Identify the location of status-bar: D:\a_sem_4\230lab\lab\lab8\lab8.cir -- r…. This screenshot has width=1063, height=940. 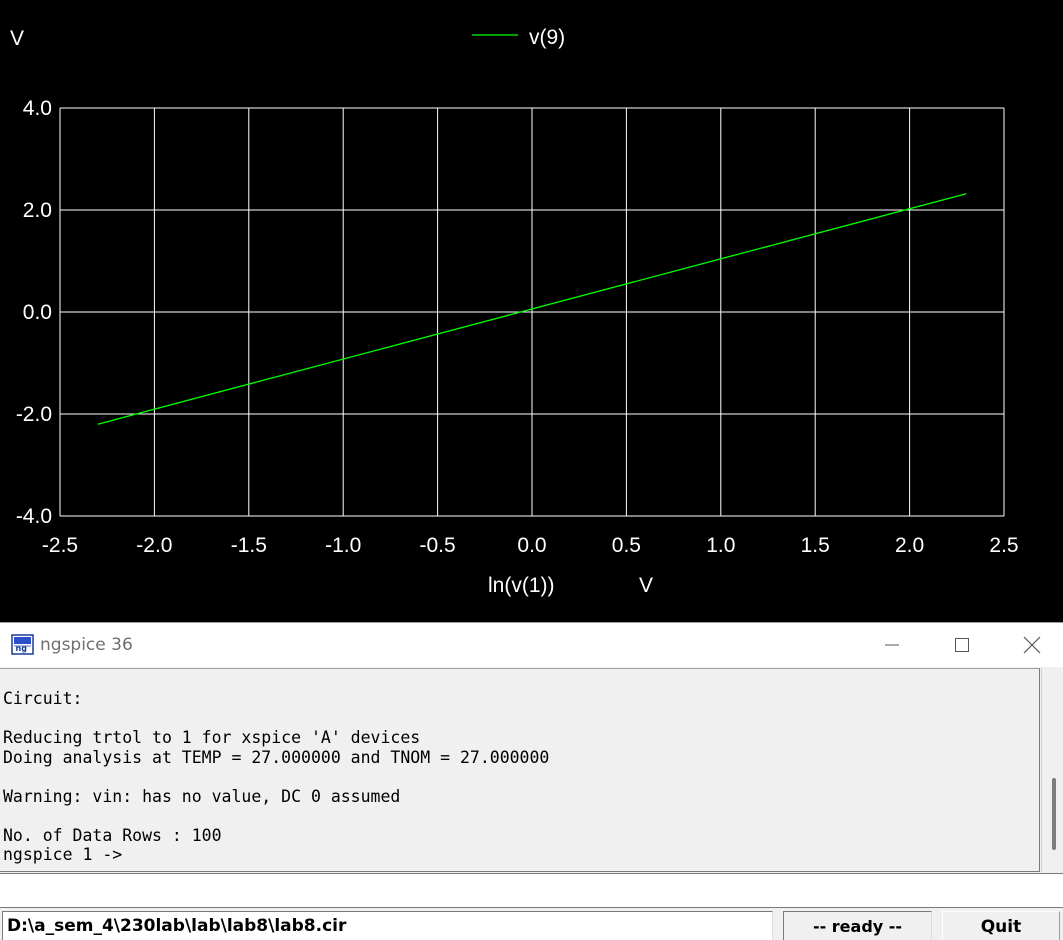
(531, 924).